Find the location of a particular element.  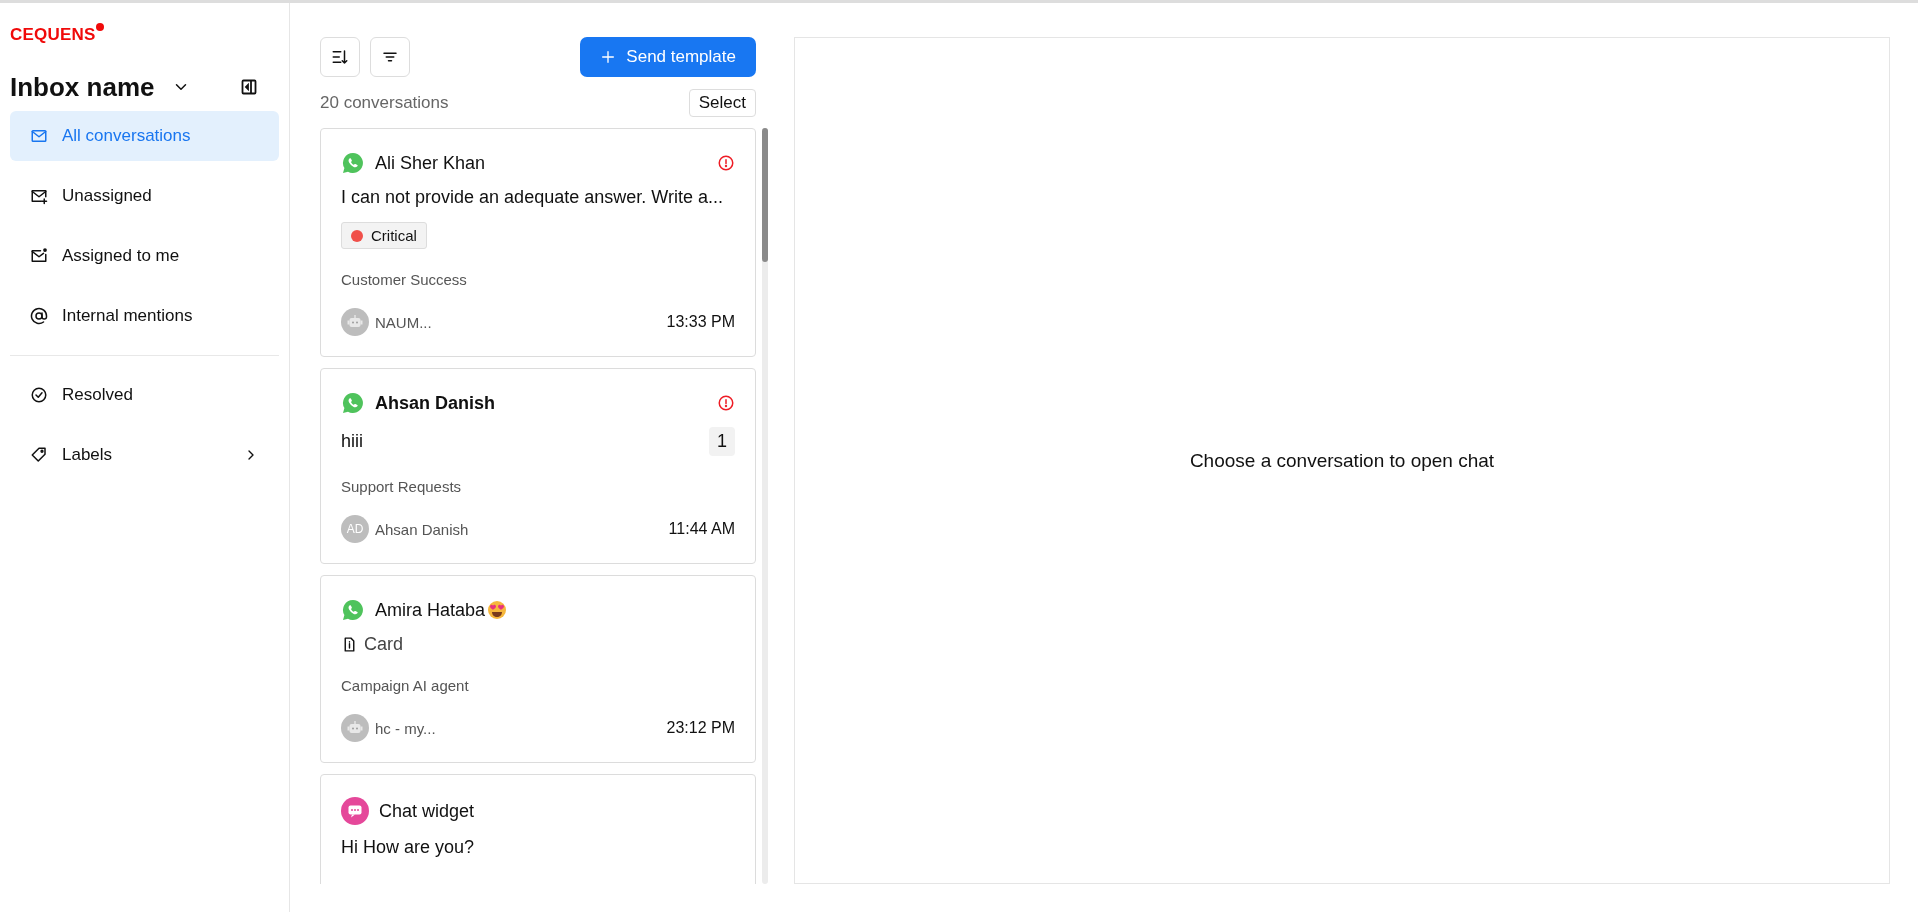

nav-item: All conversations is located at coordinates (144, 136).